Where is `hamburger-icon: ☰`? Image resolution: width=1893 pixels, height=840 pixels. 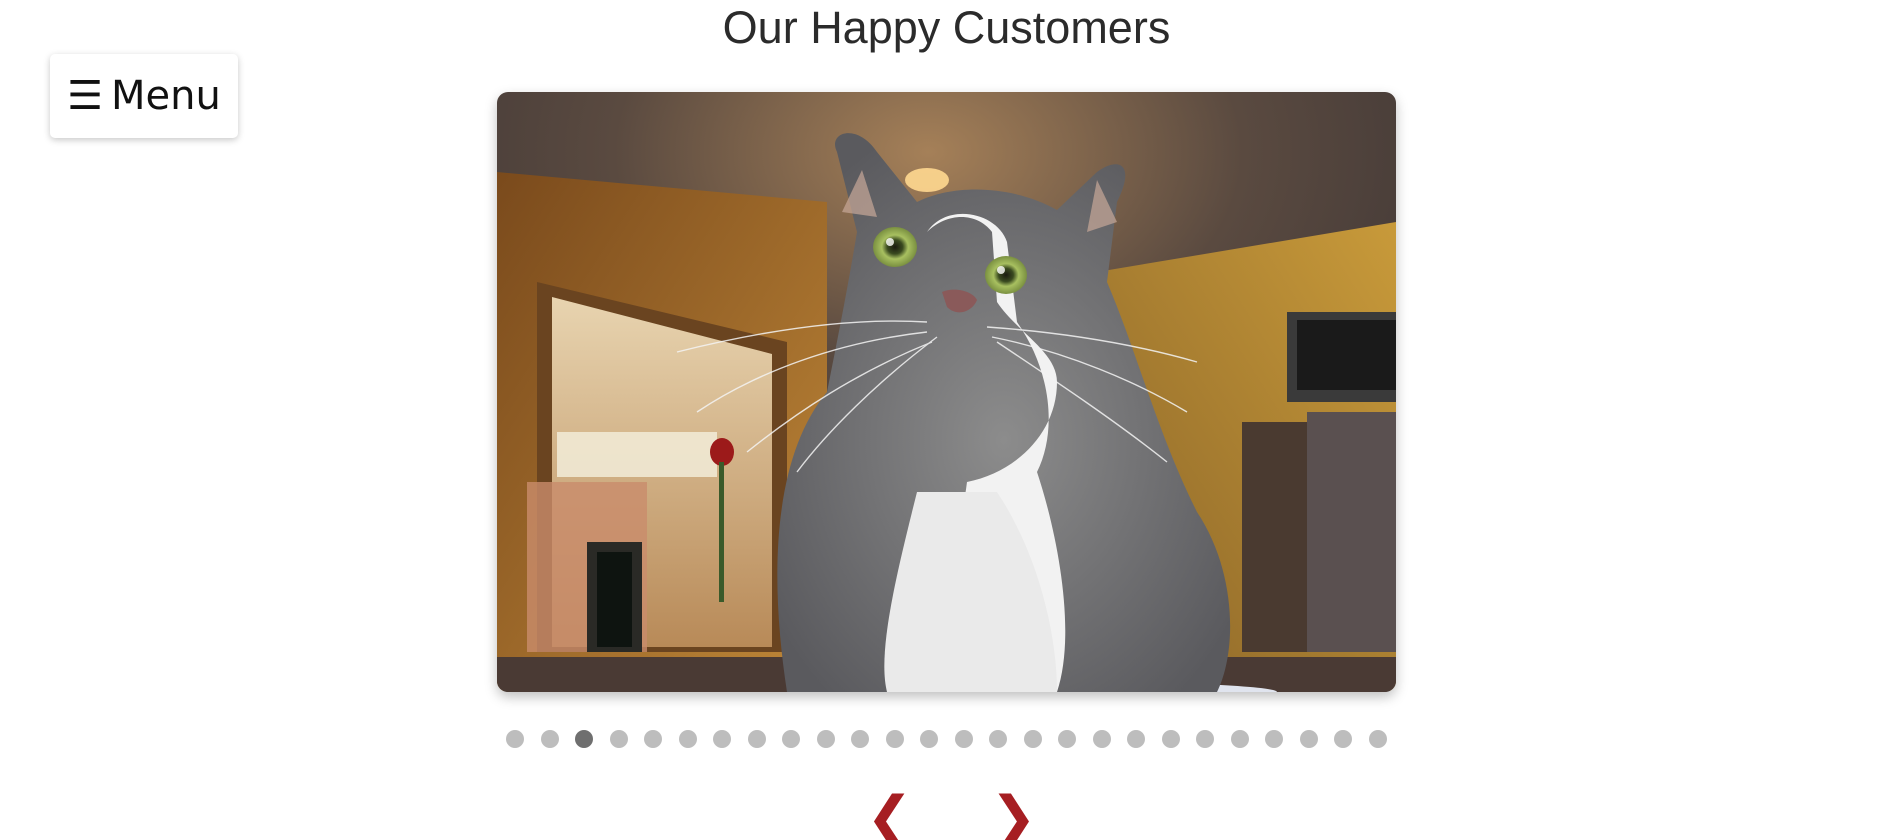
hamburger-icon: ☰ is located at coordinates (85, 96).